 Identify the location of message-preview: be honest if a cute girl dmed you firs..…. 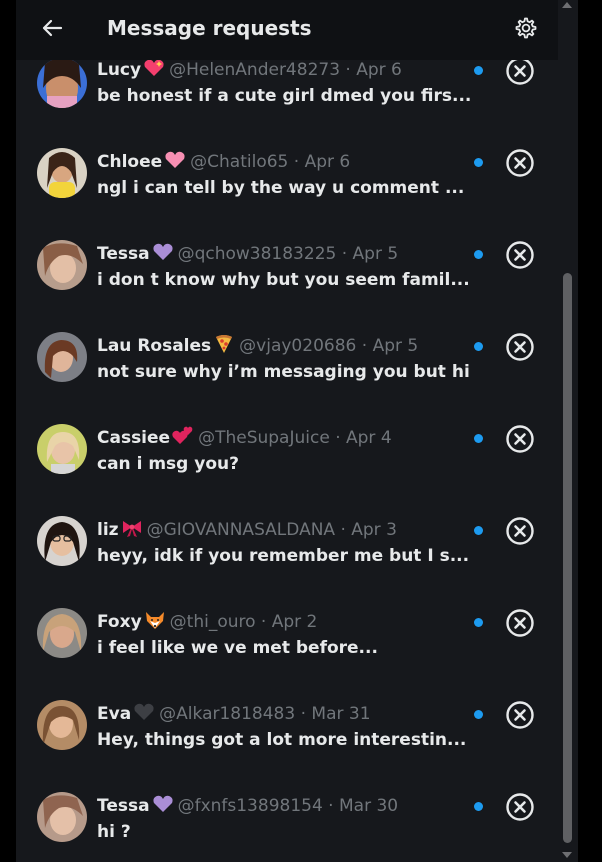
(284, 96).